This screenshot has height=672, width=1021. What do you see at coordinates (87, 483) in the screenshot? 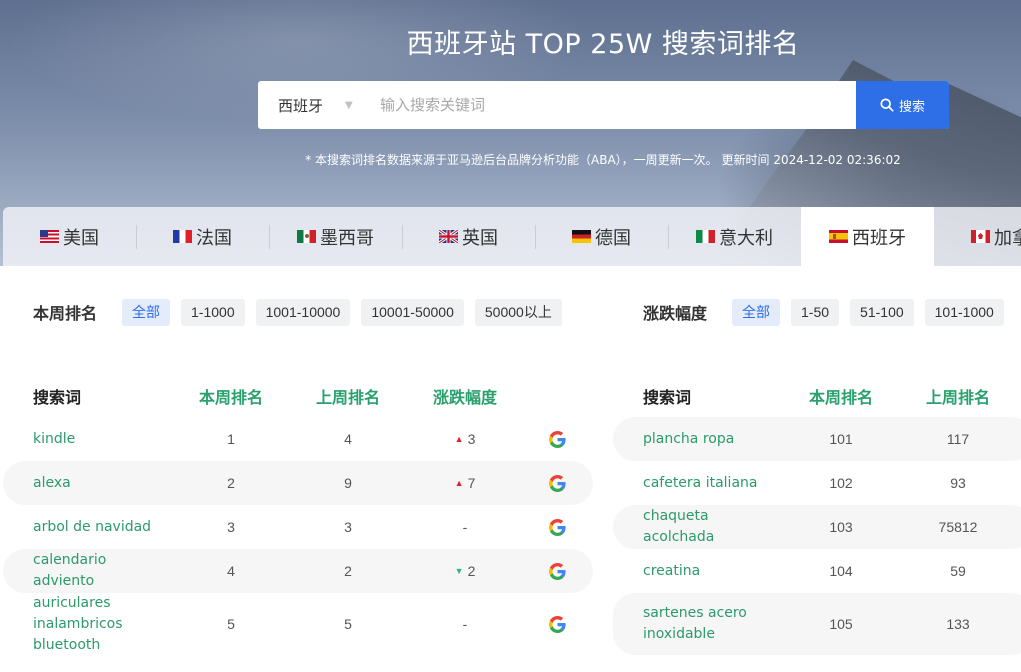
I see `keyword-link: alexa` at bounding box center [87, 483].